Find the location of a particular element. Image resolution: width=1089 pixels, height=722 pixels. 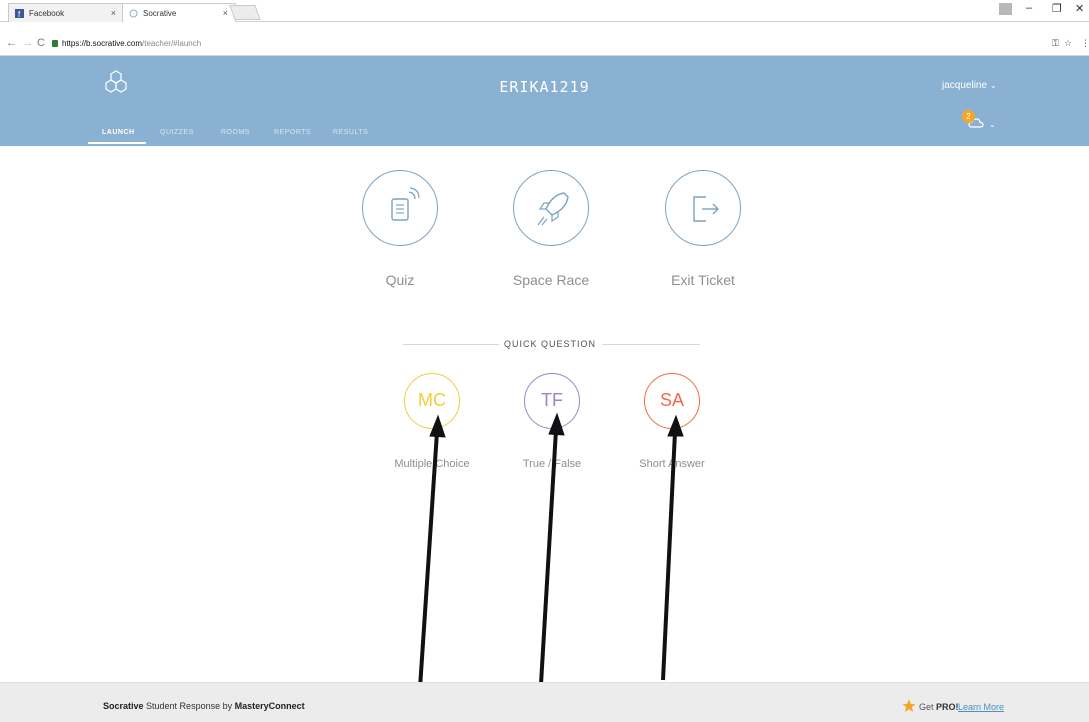

close-window-icon: ✕ is located at coordinates (1079, 8).